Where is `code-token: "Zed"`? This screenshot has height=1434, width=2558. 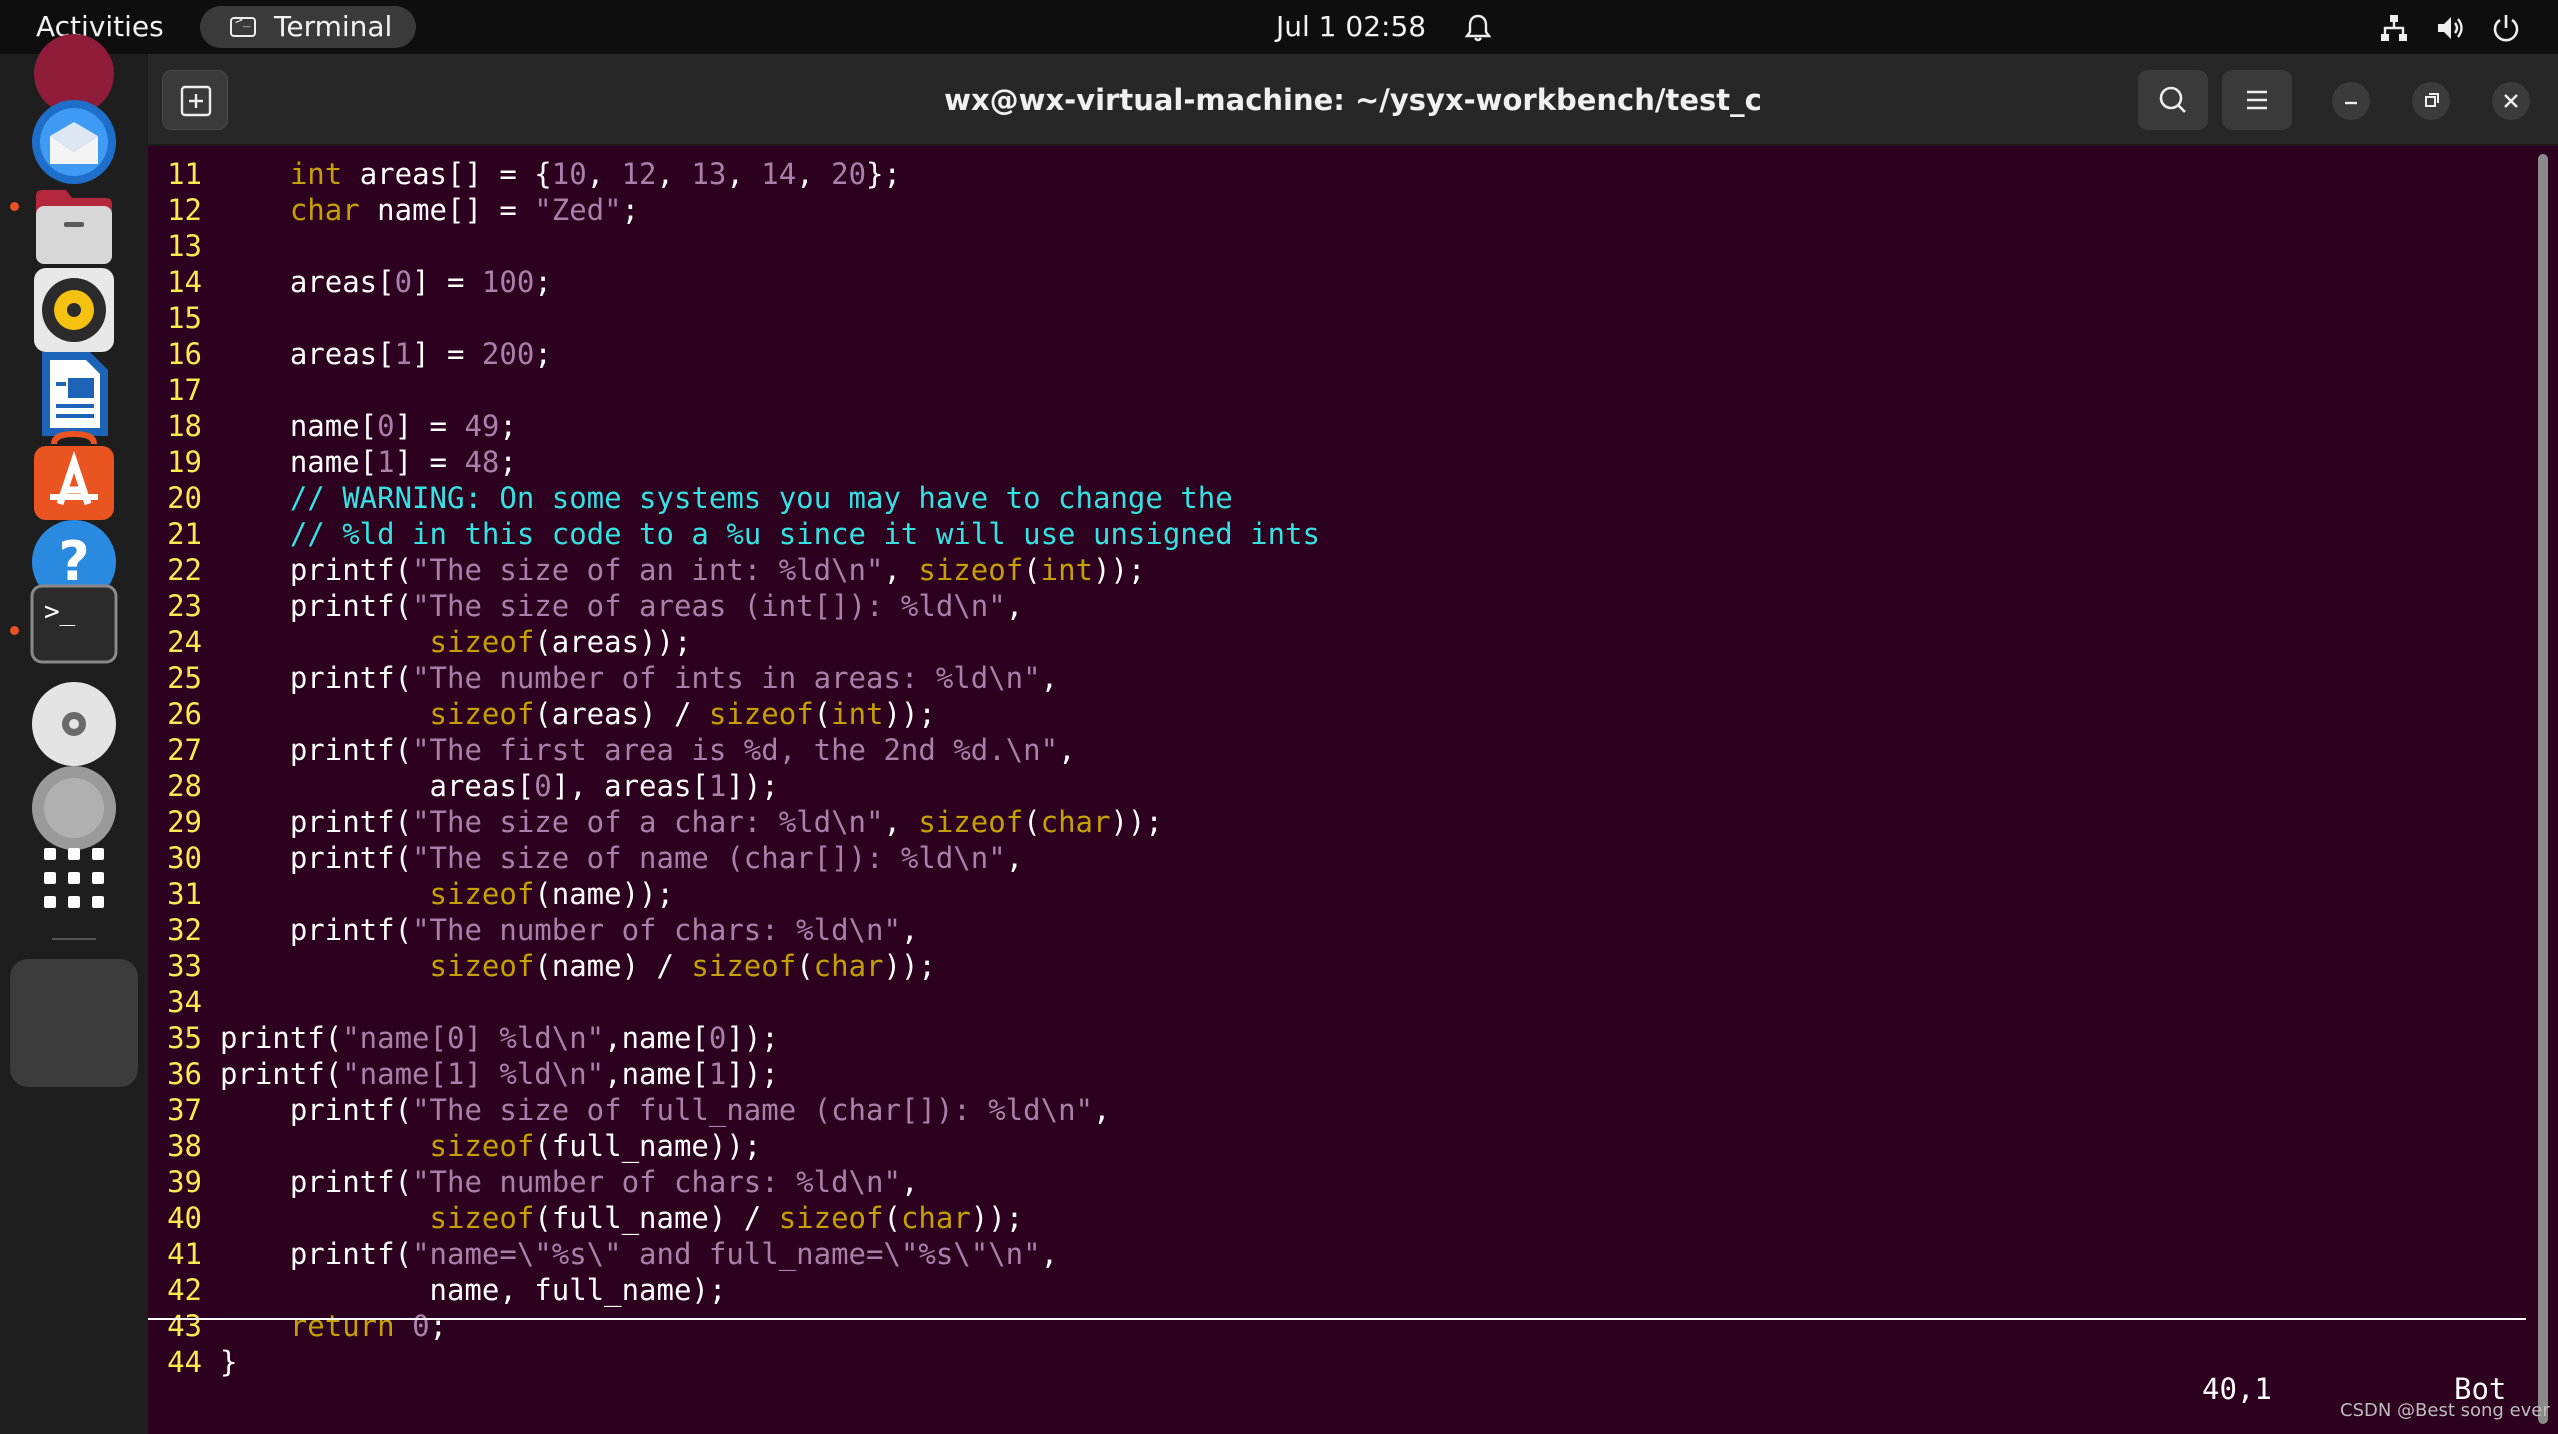
code-token: "Zed" is located at coordinates (578, 210).